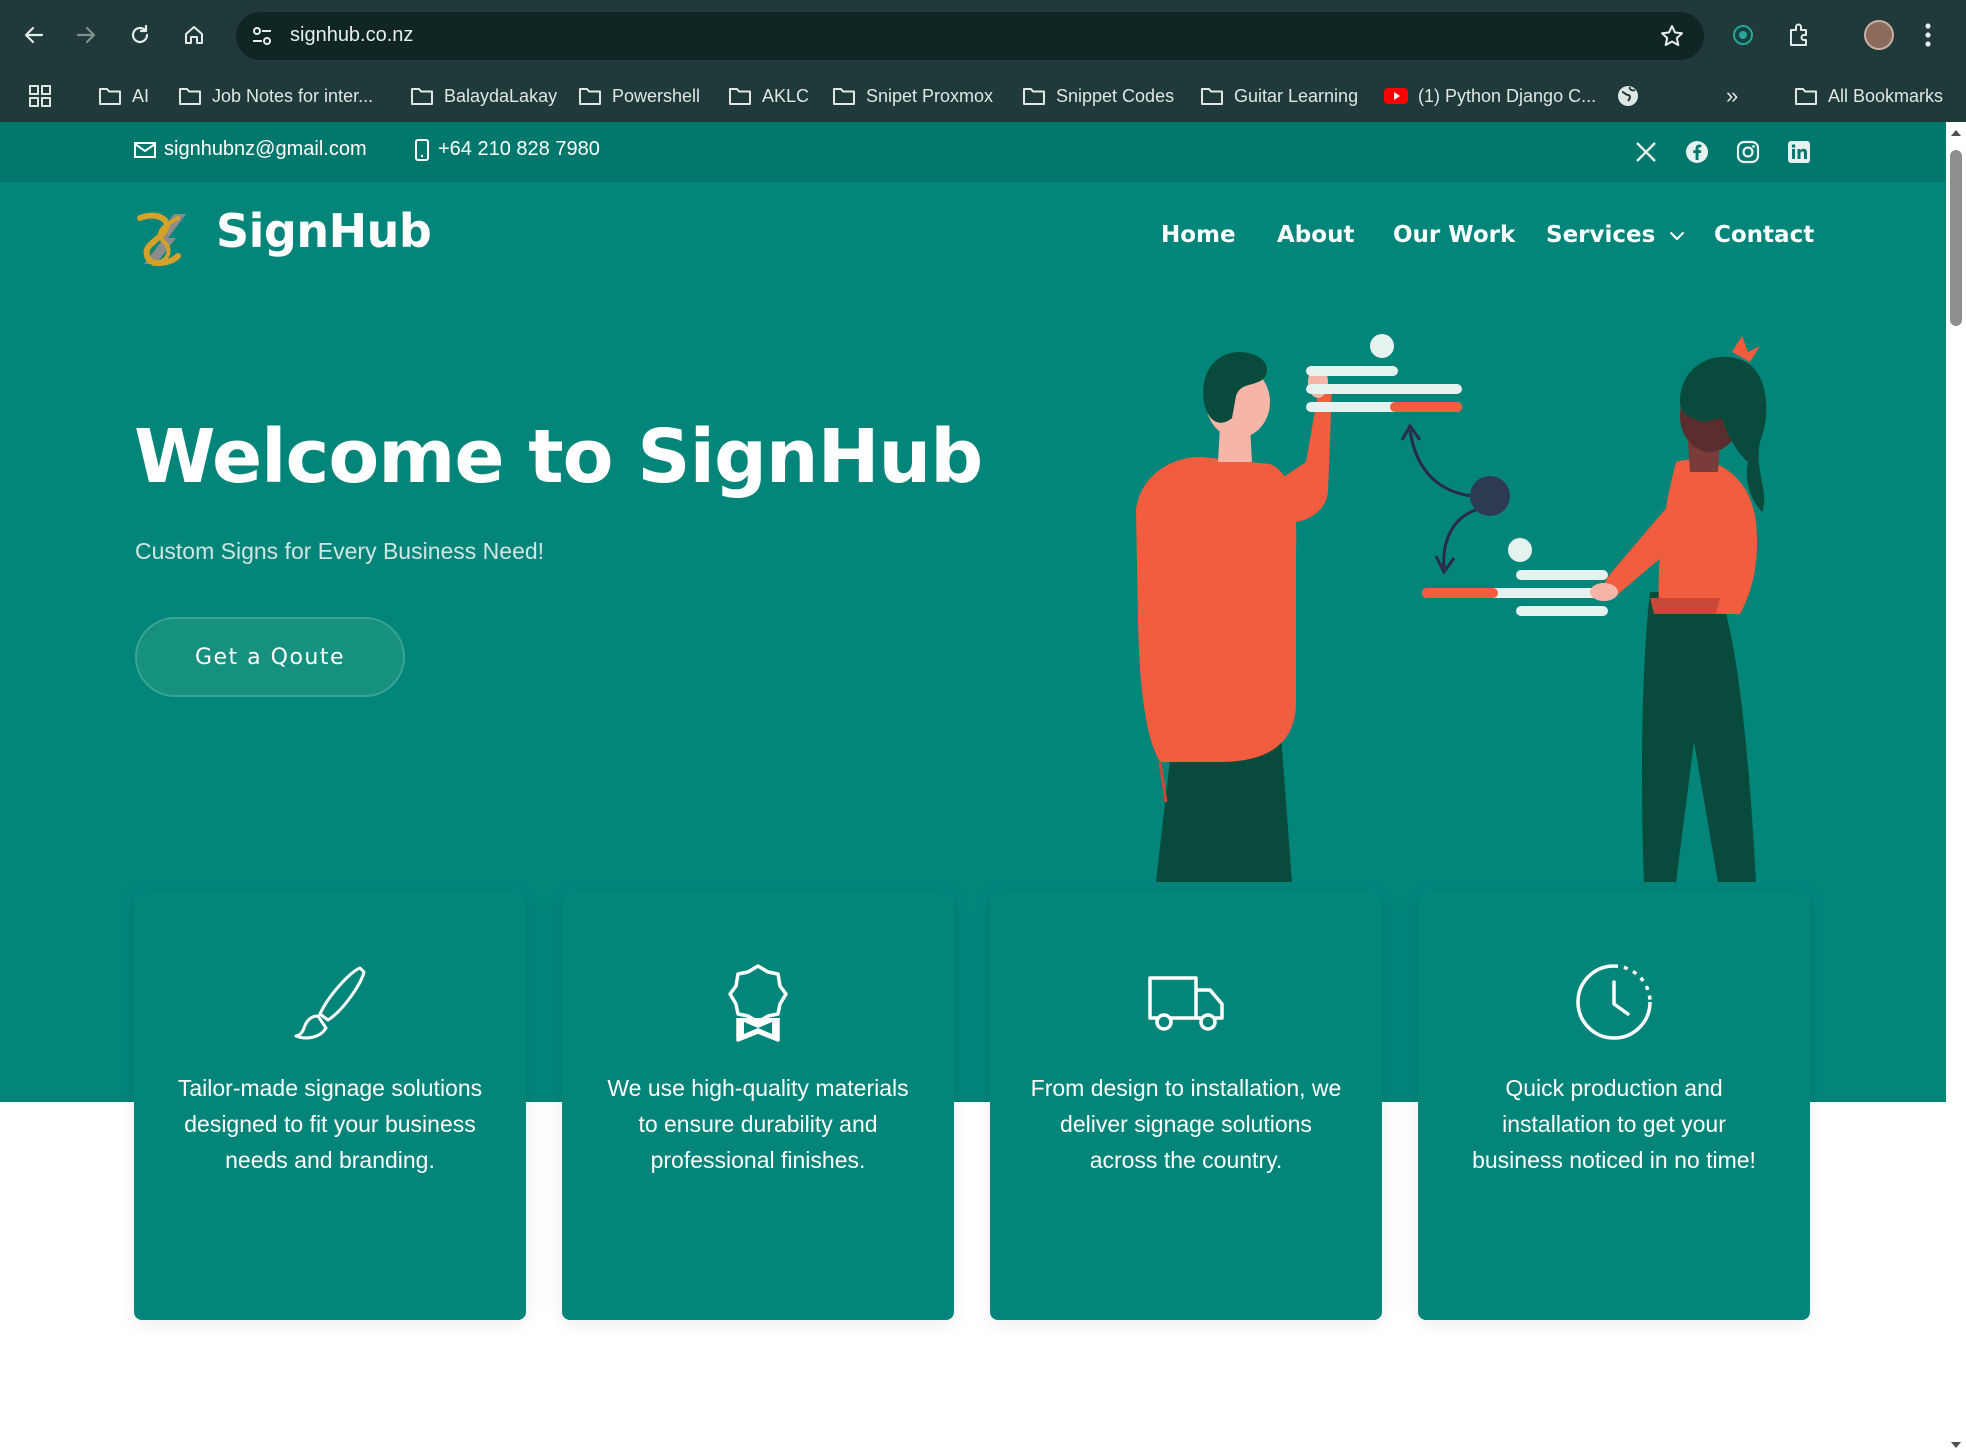  What do you see at coordinates (1396, 96) in the screenshot?
I see `youtube-icon` at bounding box center [1396, 96].